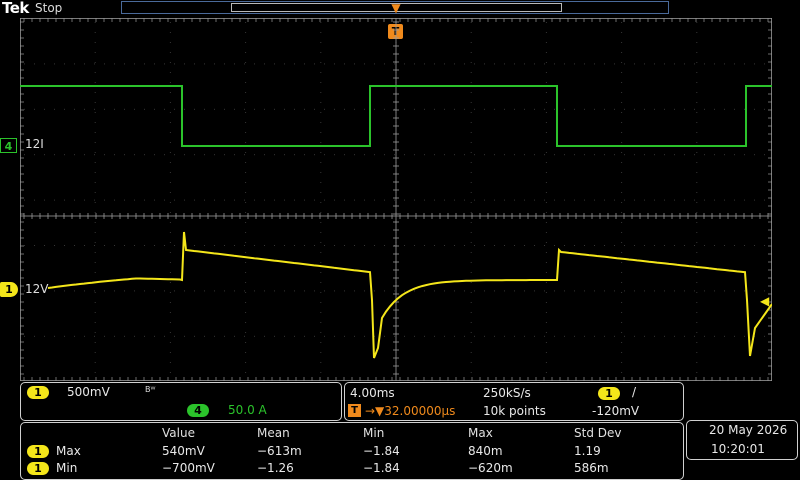 The width and height of the screenshot is (800, 480). What do you see at coordinates (37, 289) in the screenshot?
I see `ch1-label: 12V` at bounding box center [37, 289].